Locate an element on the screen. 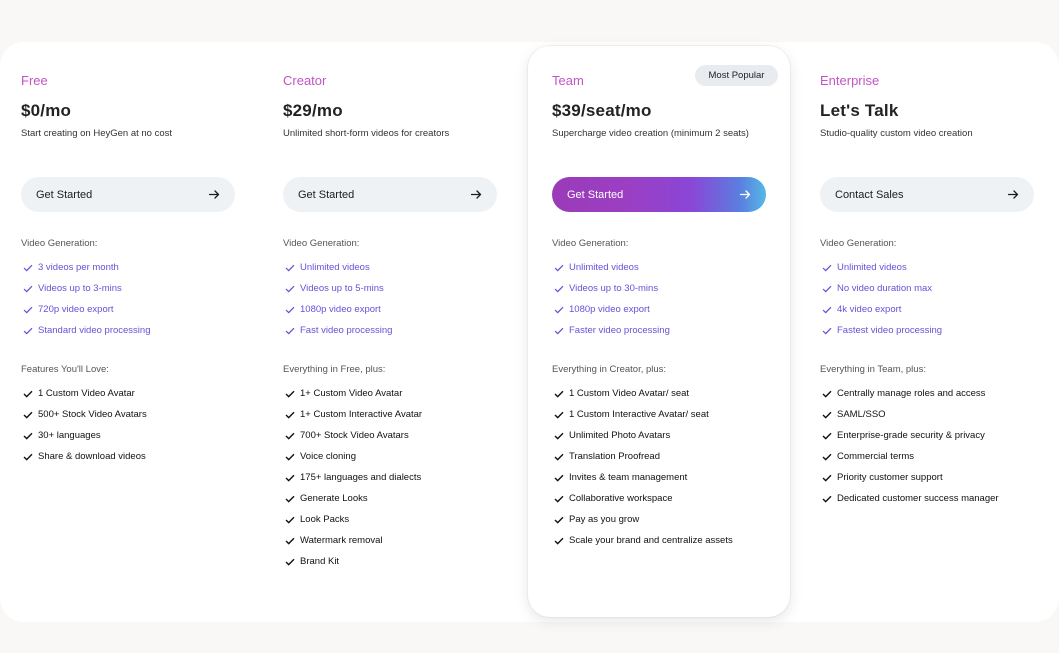  button-label: Contact Sales is located at coordinates (869, 194).